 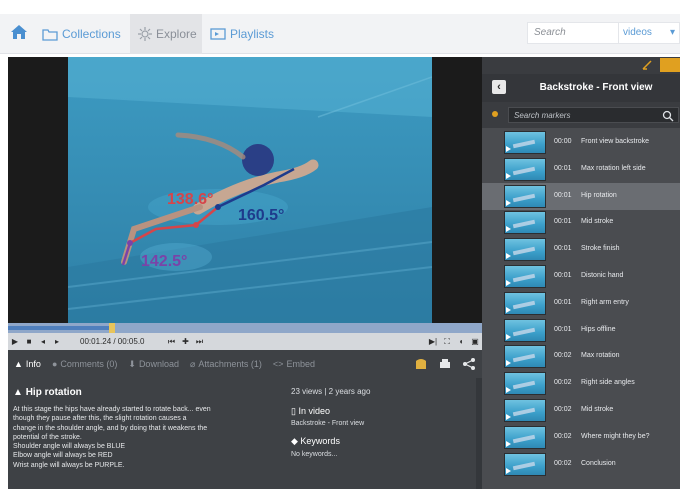 I want to click on search-icon, so click(x=668, y=115).